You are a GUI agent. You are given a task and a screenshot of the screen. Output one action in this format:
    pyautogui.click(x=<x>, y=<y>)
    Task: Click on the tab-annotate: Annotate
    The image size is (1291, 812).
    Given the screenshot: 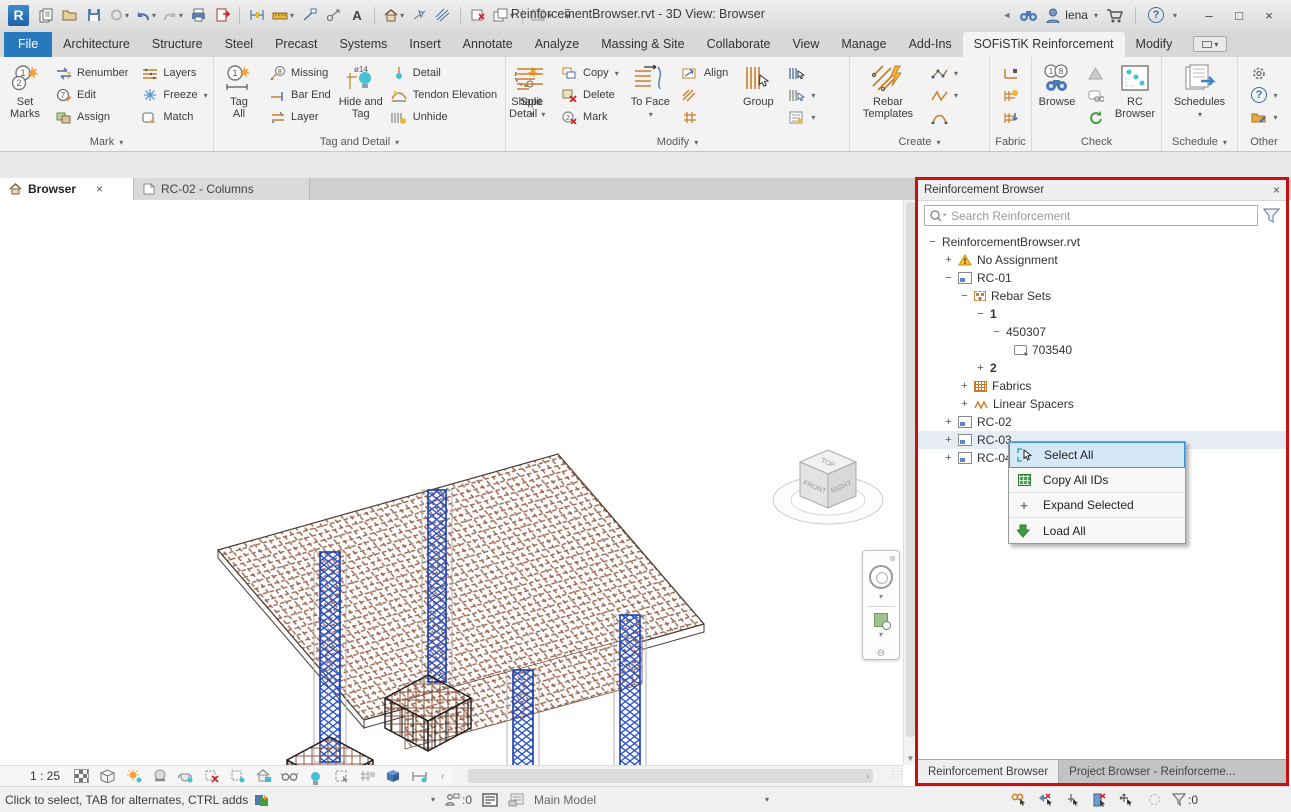 What is the action you would take?
    pyautogui.click(x=488, y=44)
    